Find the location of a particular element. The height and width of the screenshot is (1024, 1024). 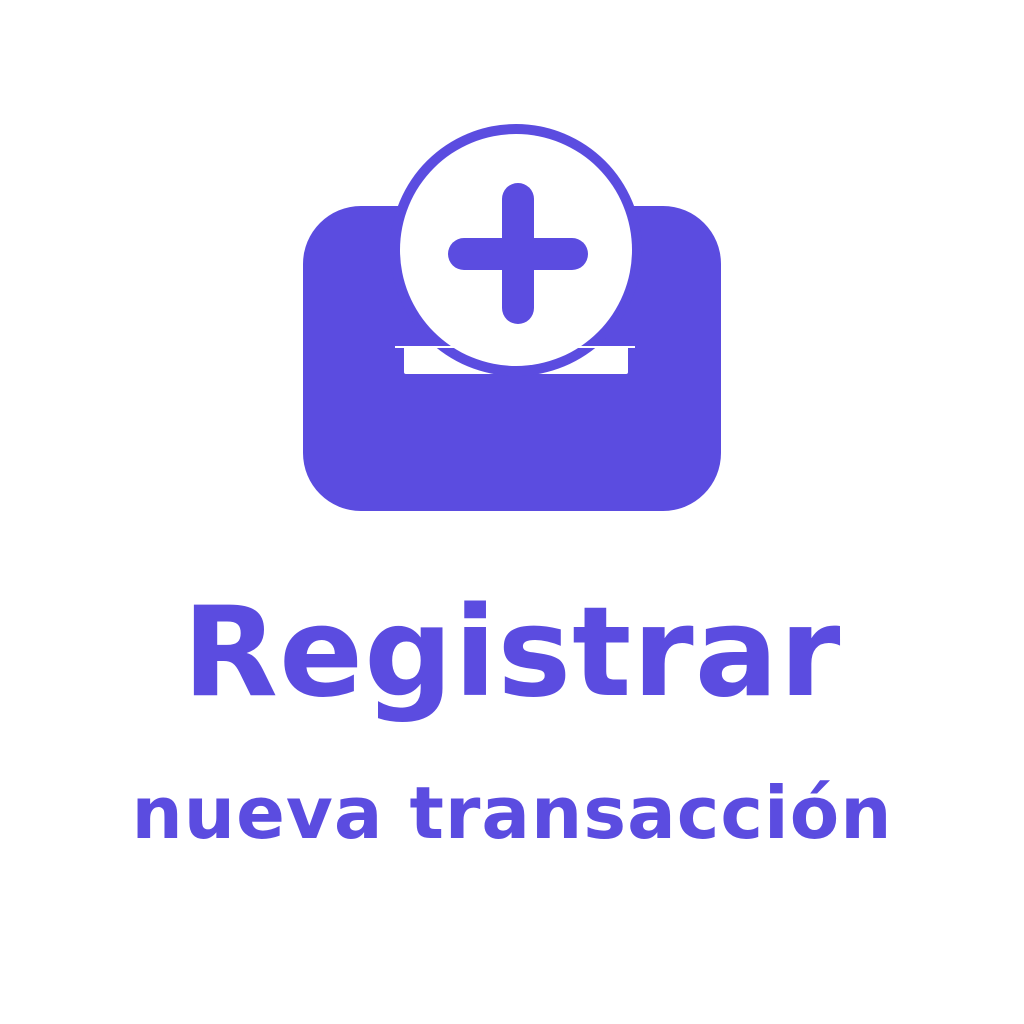

plus-horizontal is located at coordinates (518, 254).